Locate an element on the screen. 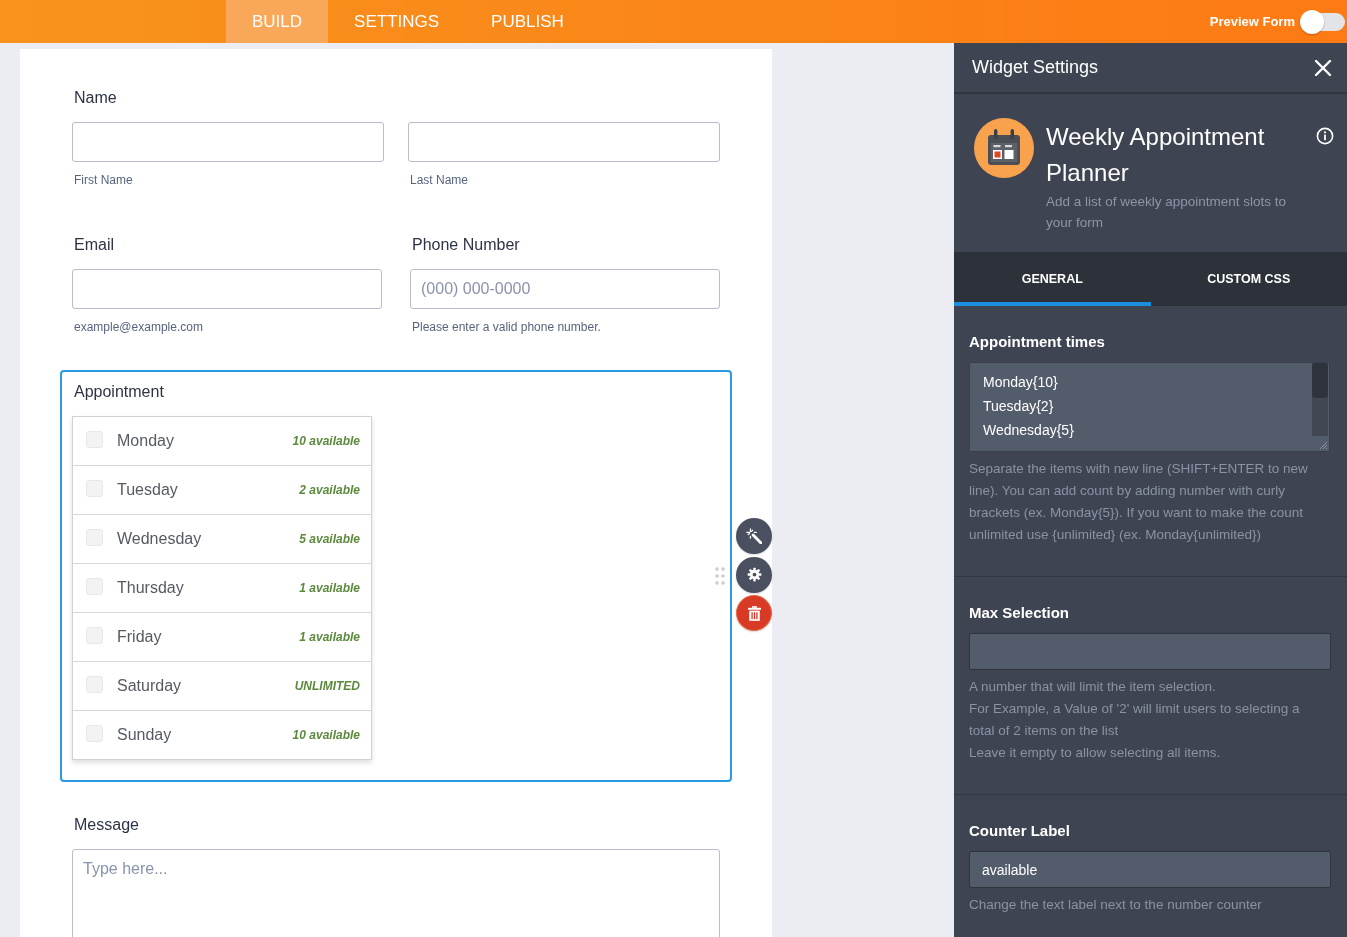 This screenshot has width=1347, height=937. field-hint: Last Name is located at coordinates (439, 180).